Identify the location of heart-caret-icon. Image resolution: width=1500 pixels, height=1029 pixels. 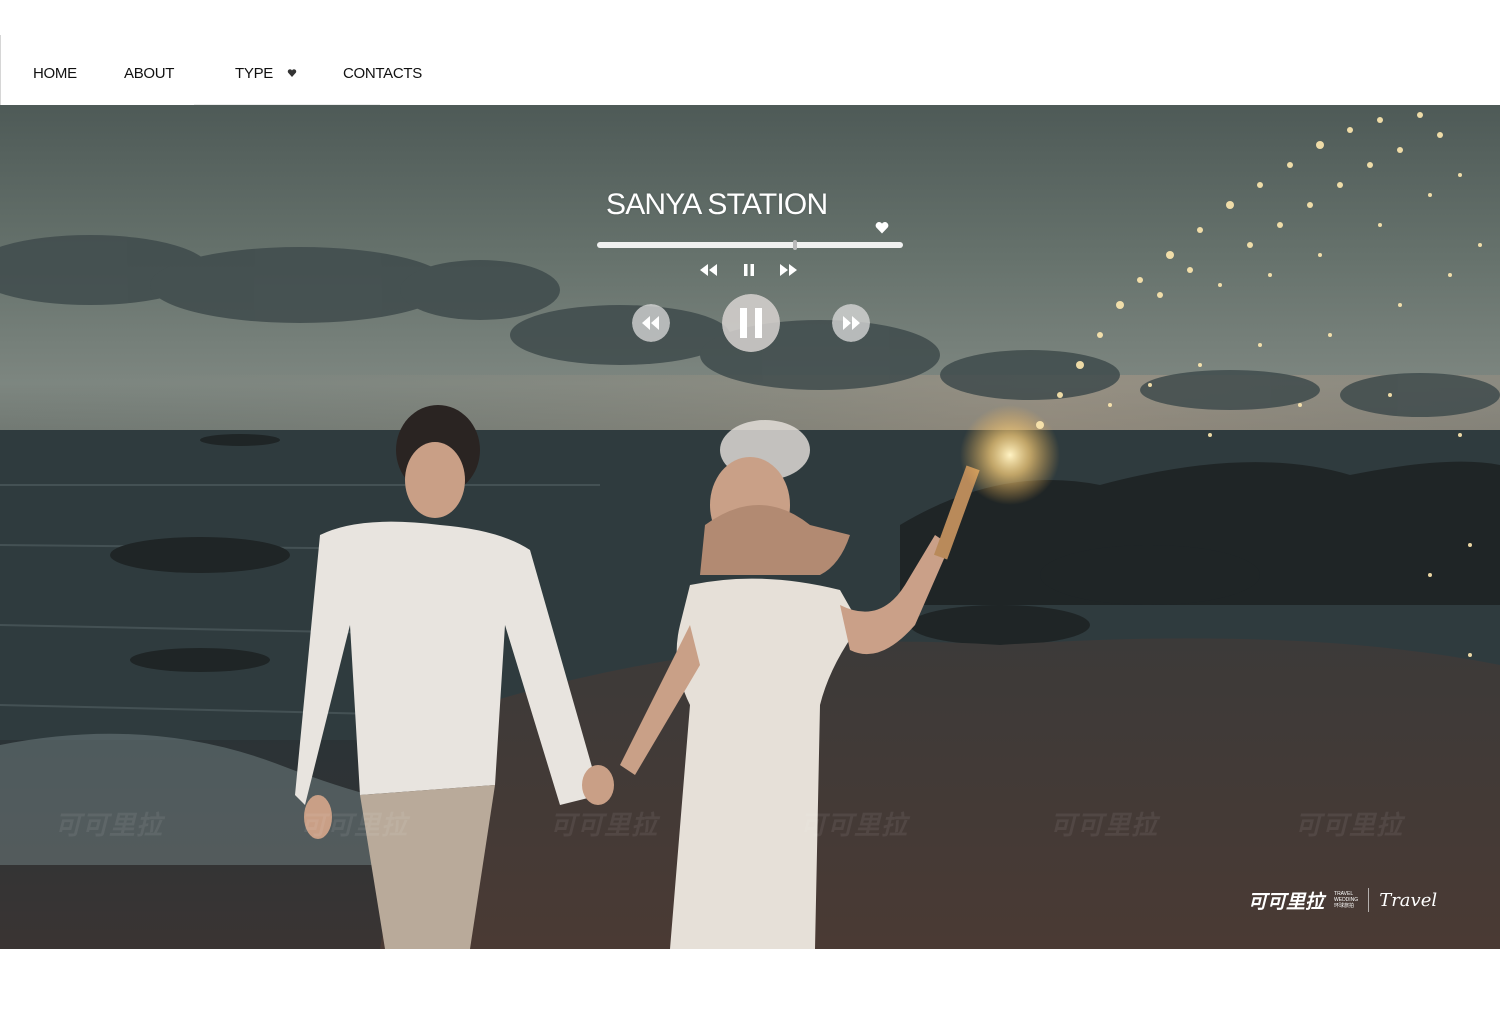
(292, 73).